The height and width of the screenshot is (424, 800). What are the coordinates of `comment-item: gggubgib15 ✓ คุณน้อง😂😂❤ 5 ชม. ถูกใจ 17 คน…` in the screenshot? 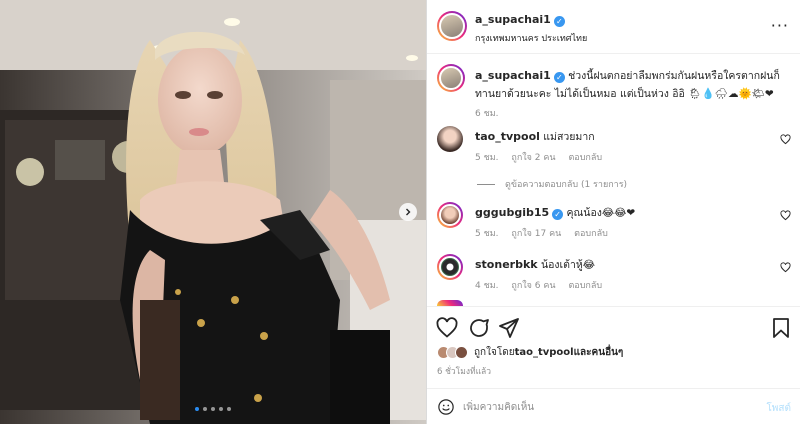 It's located at (615, 224).